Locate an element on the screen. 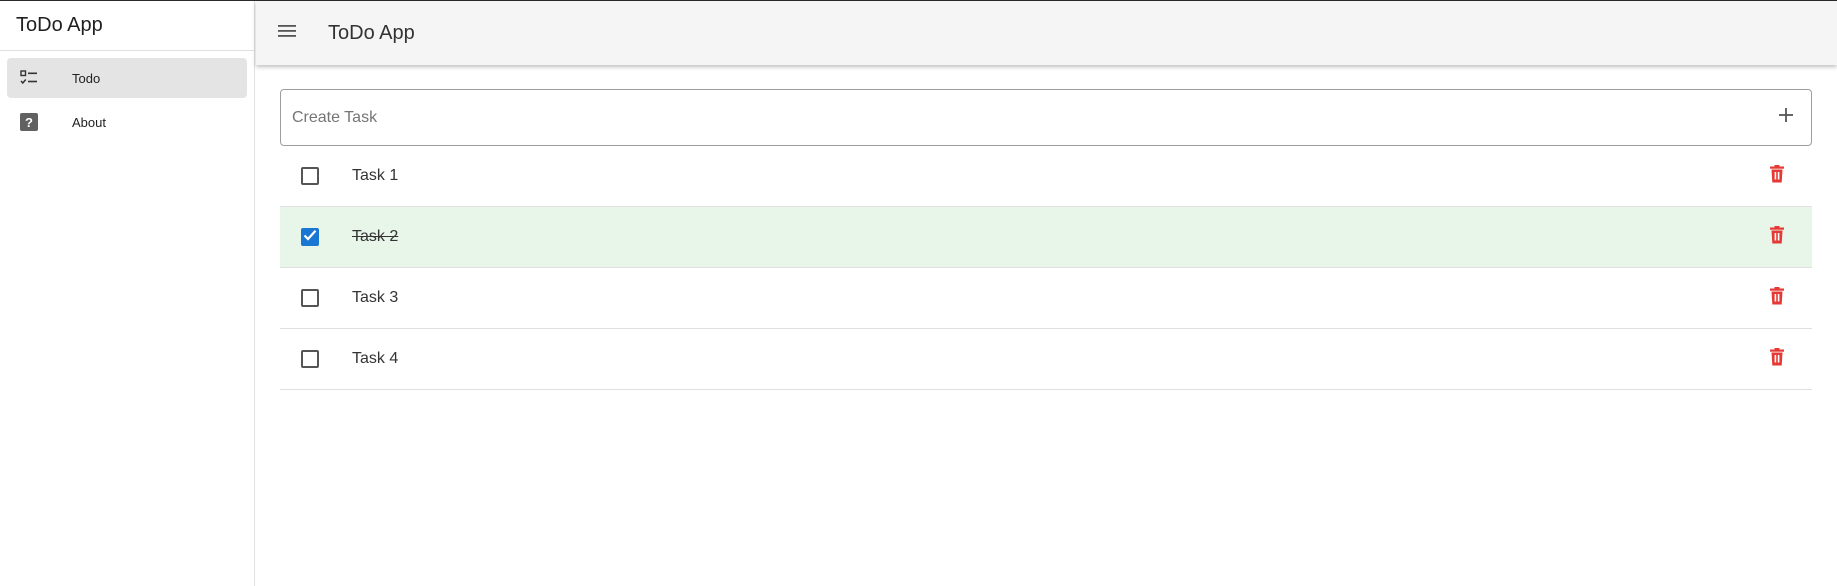  task-row: Task 1 is located at coordinates (1046, 176).